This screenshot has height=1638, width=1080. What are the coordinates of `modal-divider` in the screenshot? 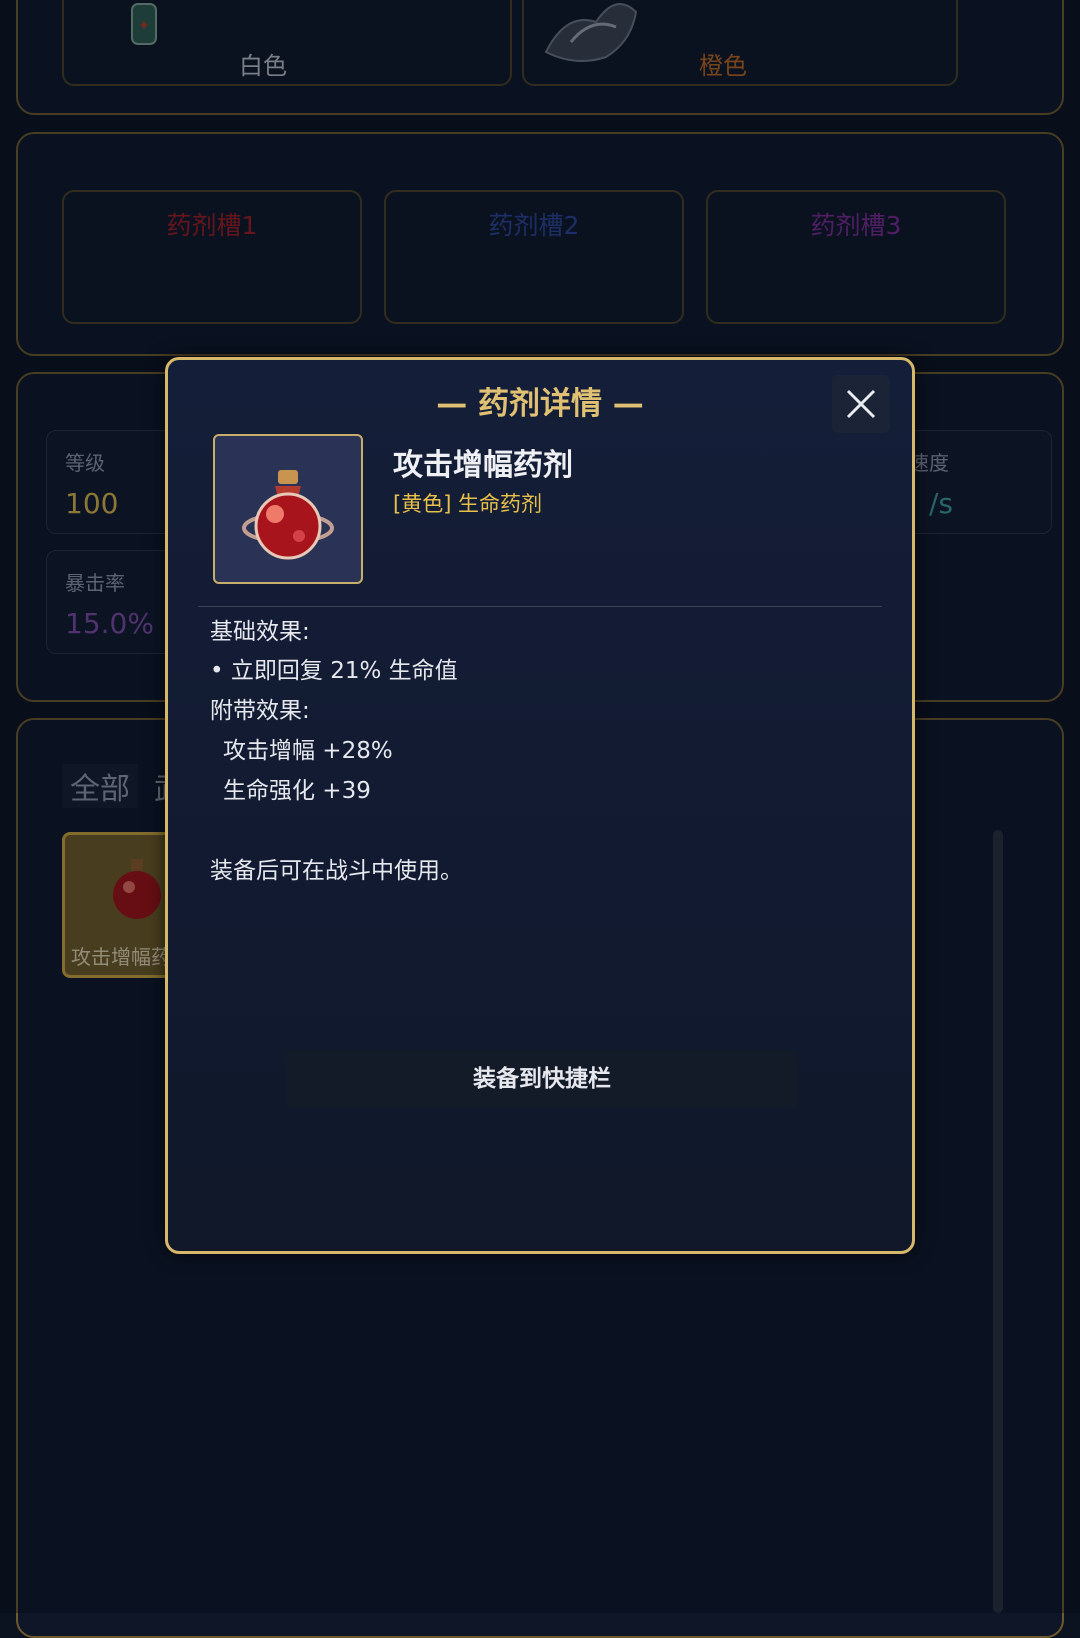 It's located at (540, 606).